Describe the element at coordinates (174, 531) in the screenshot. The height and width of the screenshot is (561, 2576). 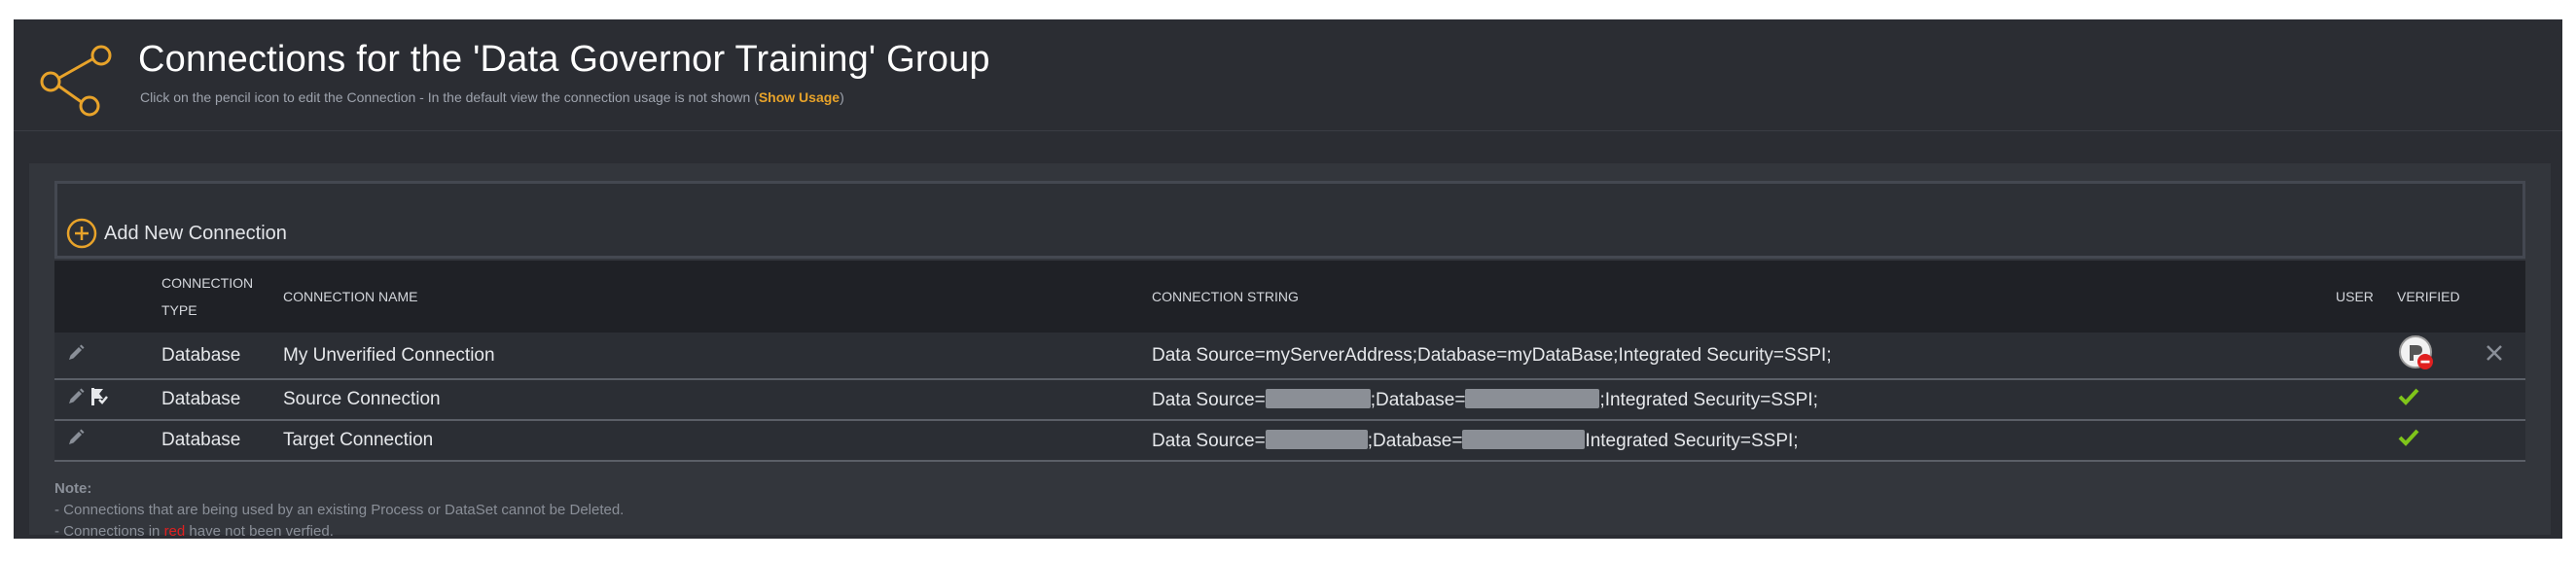
I see `note-red-word: red` at that location.